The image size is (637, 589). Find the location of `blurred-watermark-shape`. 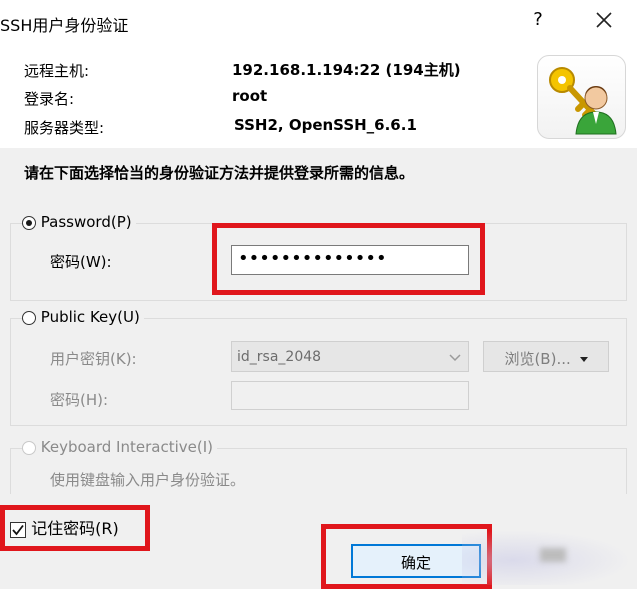

blurred-watermark-shape is located at coordinates (553, 555).